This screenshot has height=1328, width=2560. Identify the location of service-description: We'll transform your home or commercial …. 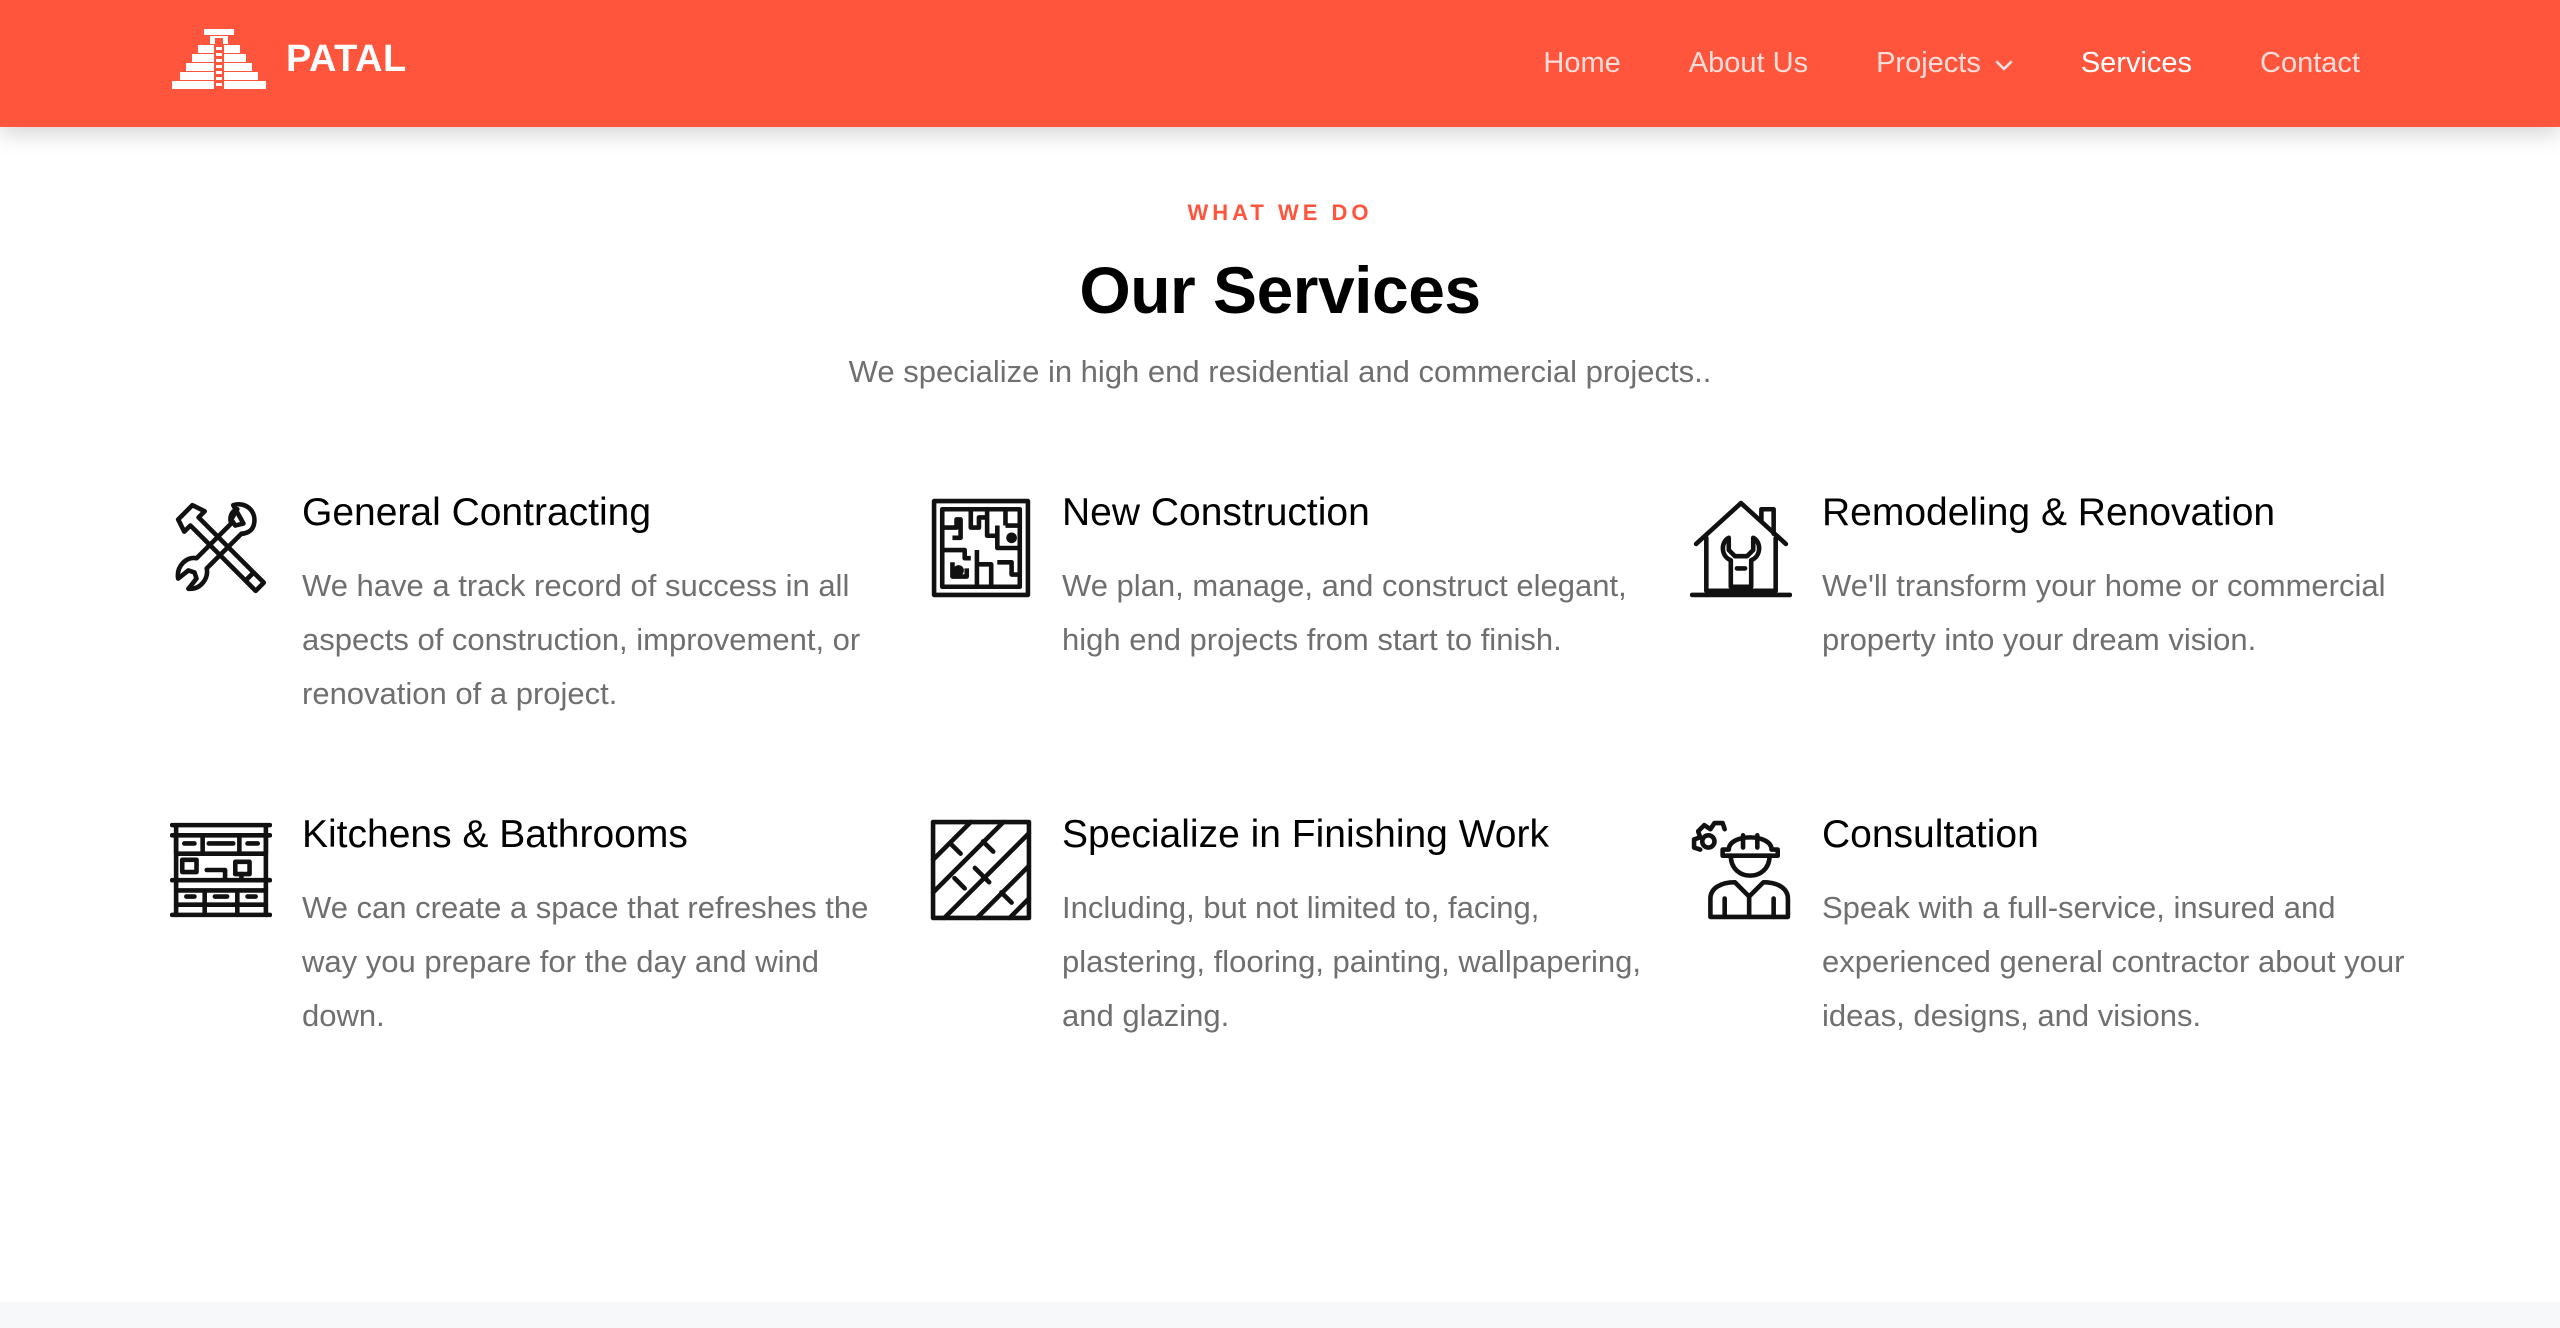
(2104, 612).